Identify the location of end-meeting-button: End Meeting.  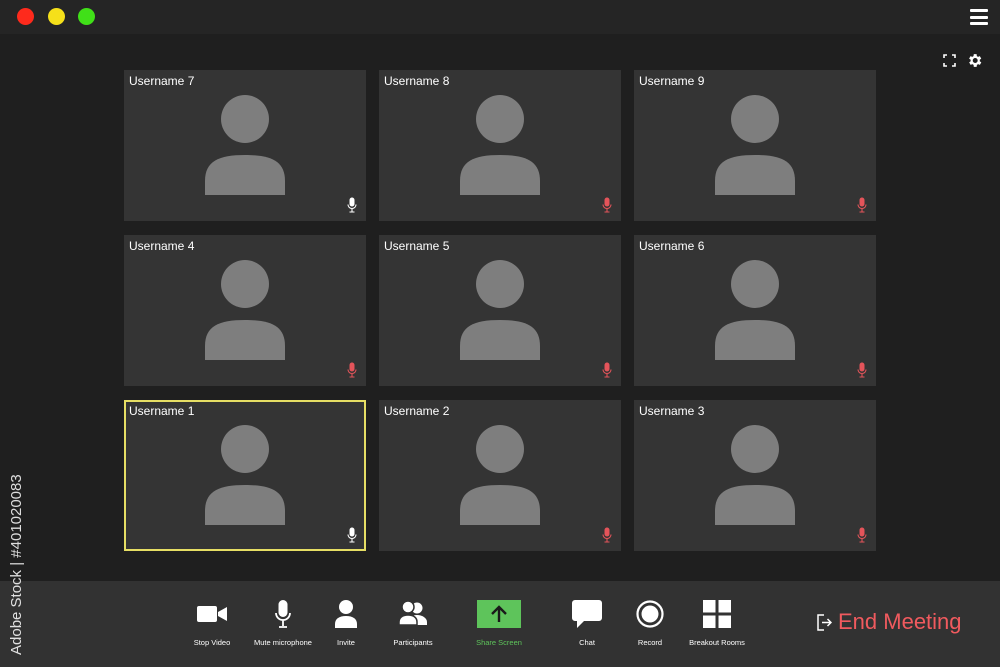
(889, 622).